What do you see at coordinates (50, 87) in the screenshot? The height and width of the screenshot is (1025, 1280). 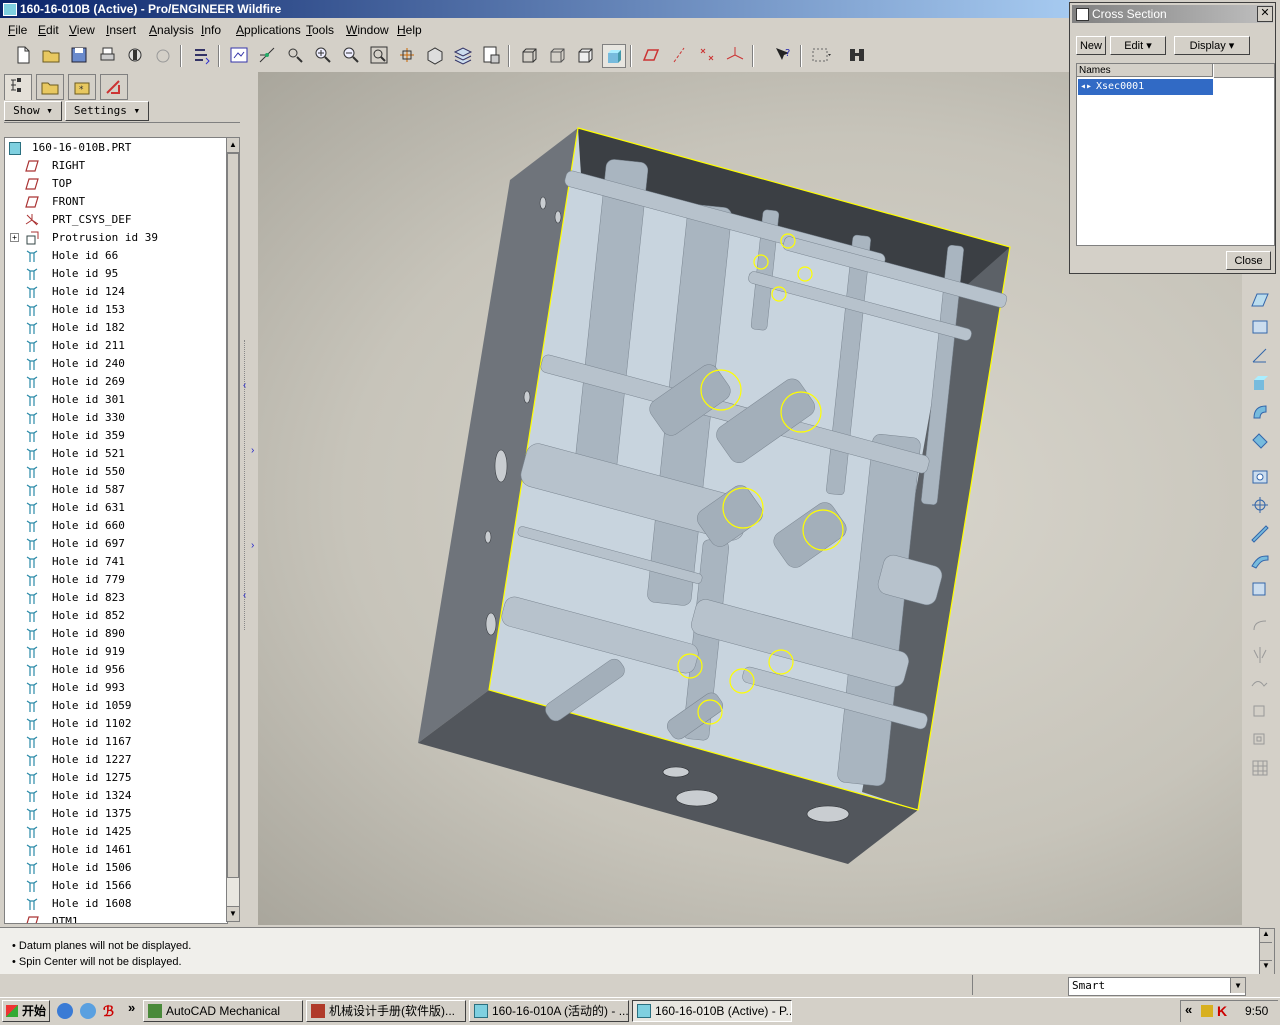 I see `folder-browser-tab` at bounding box center [50, 87].